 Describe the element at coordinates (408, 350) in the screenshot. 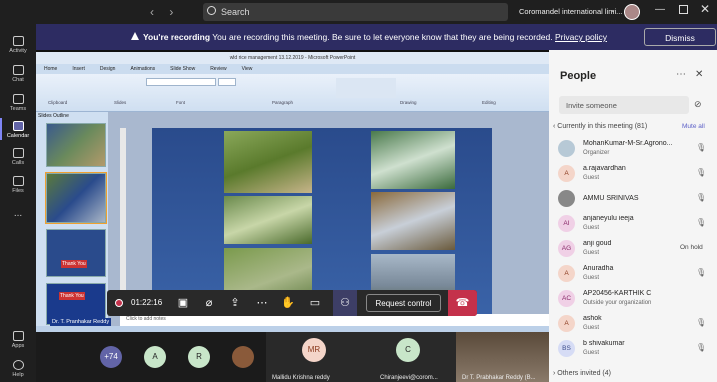

I see `participant-avatar: C` at that location.